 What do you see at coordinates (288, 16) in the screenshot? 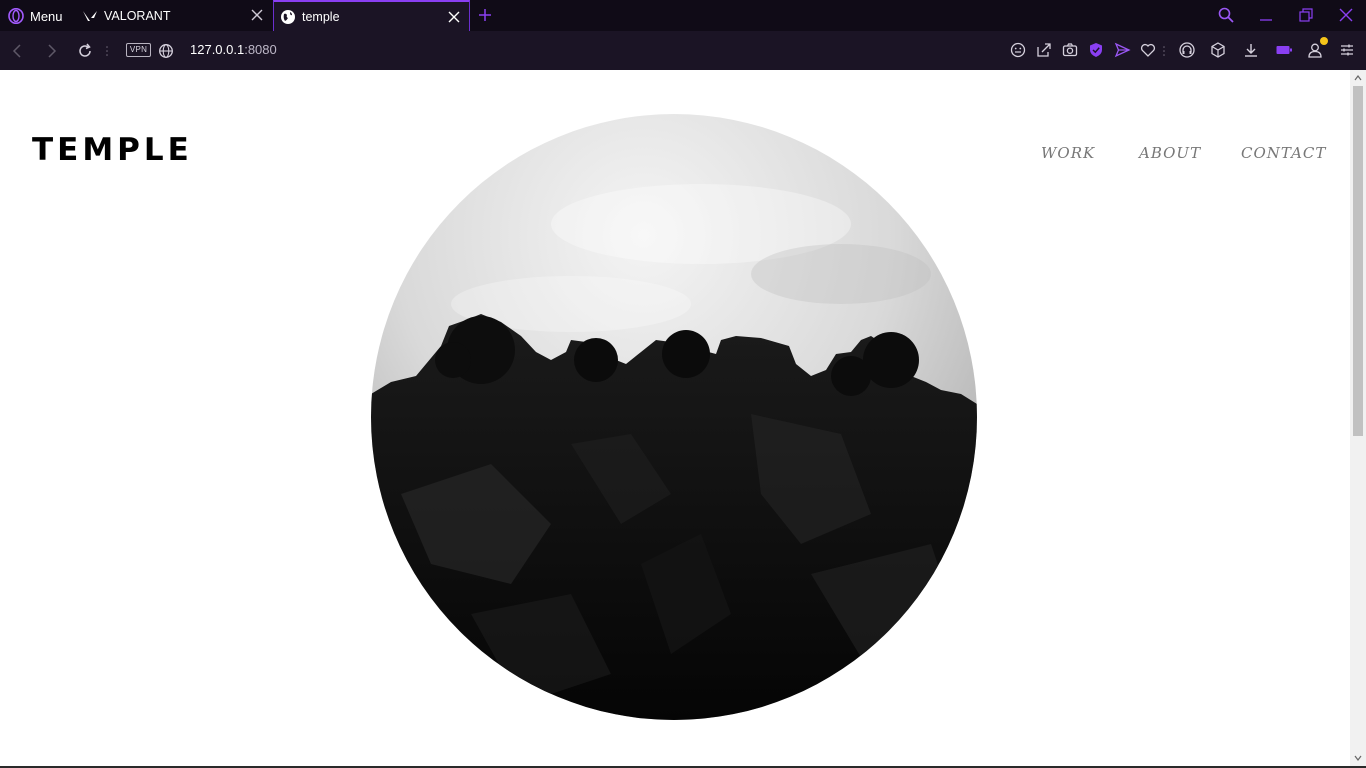
I see `globe-icon` at bounding box center [288, 16].